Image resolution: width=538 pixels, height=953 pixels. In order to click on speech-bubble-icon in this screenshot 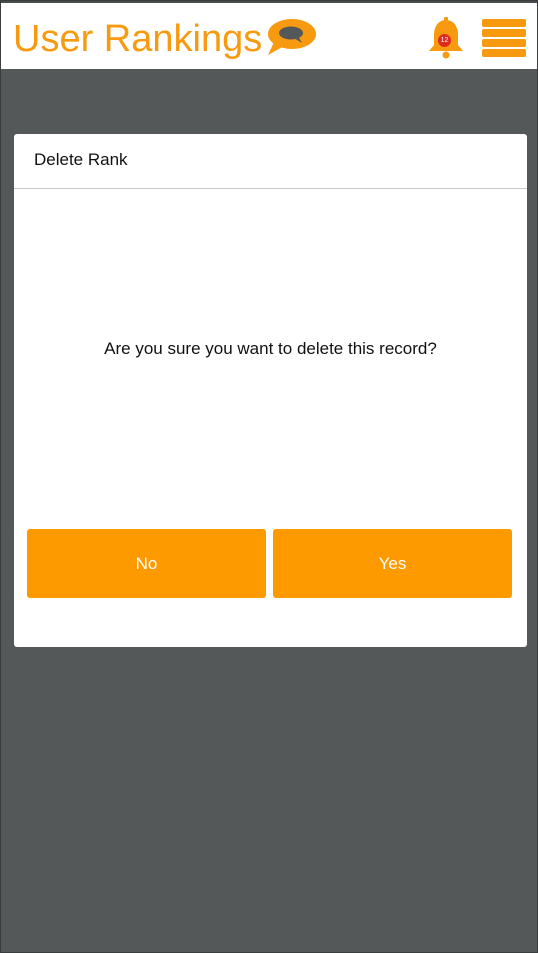, I will do `click(291, 39)`.